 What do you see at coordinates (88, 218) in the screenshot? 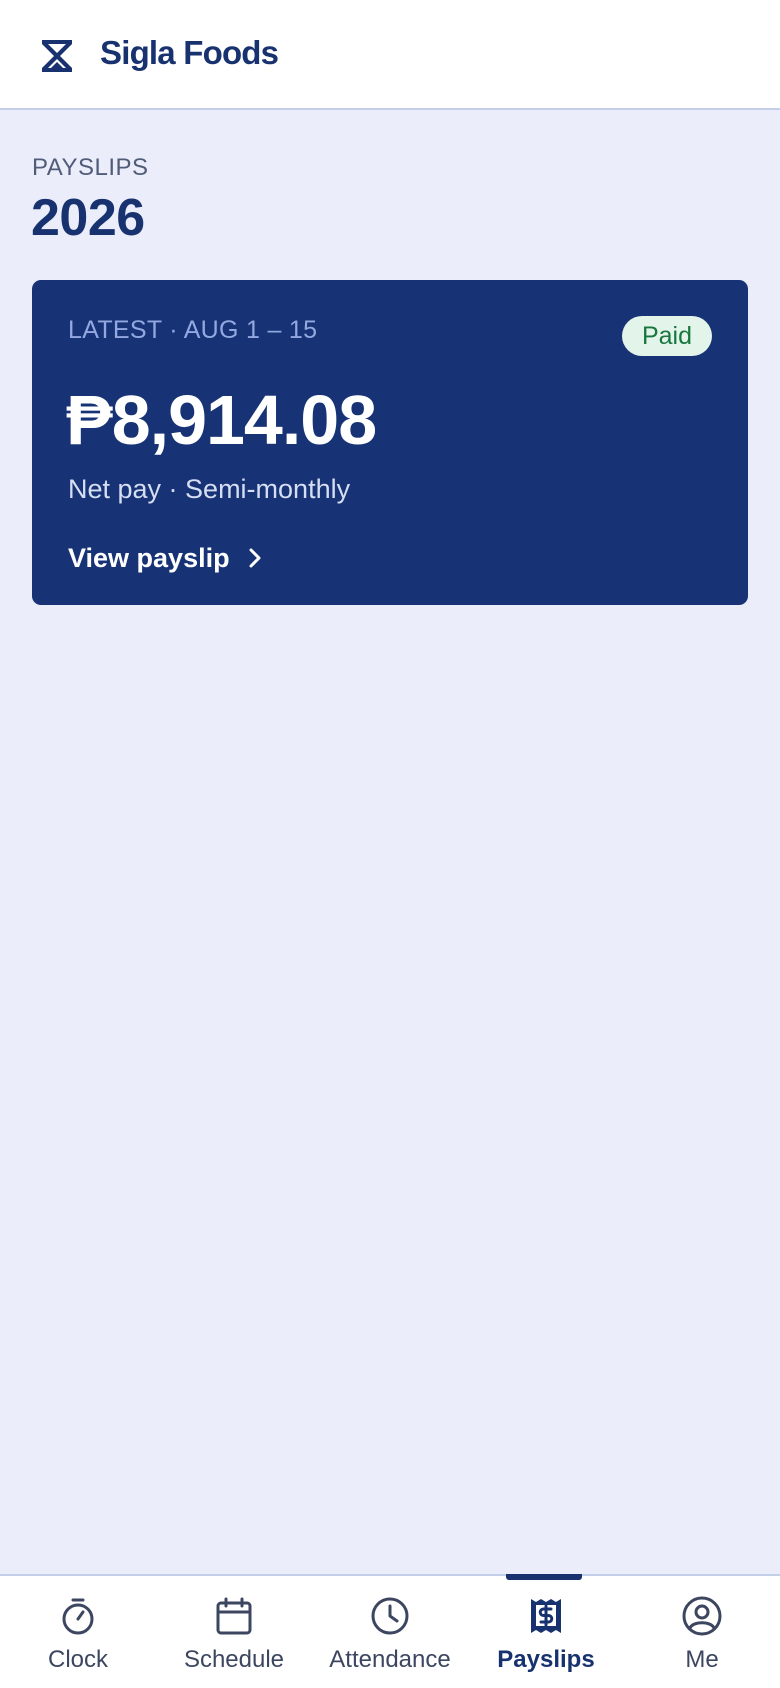
I see `page-title-year: 2026` at bounding box center [88, 218].